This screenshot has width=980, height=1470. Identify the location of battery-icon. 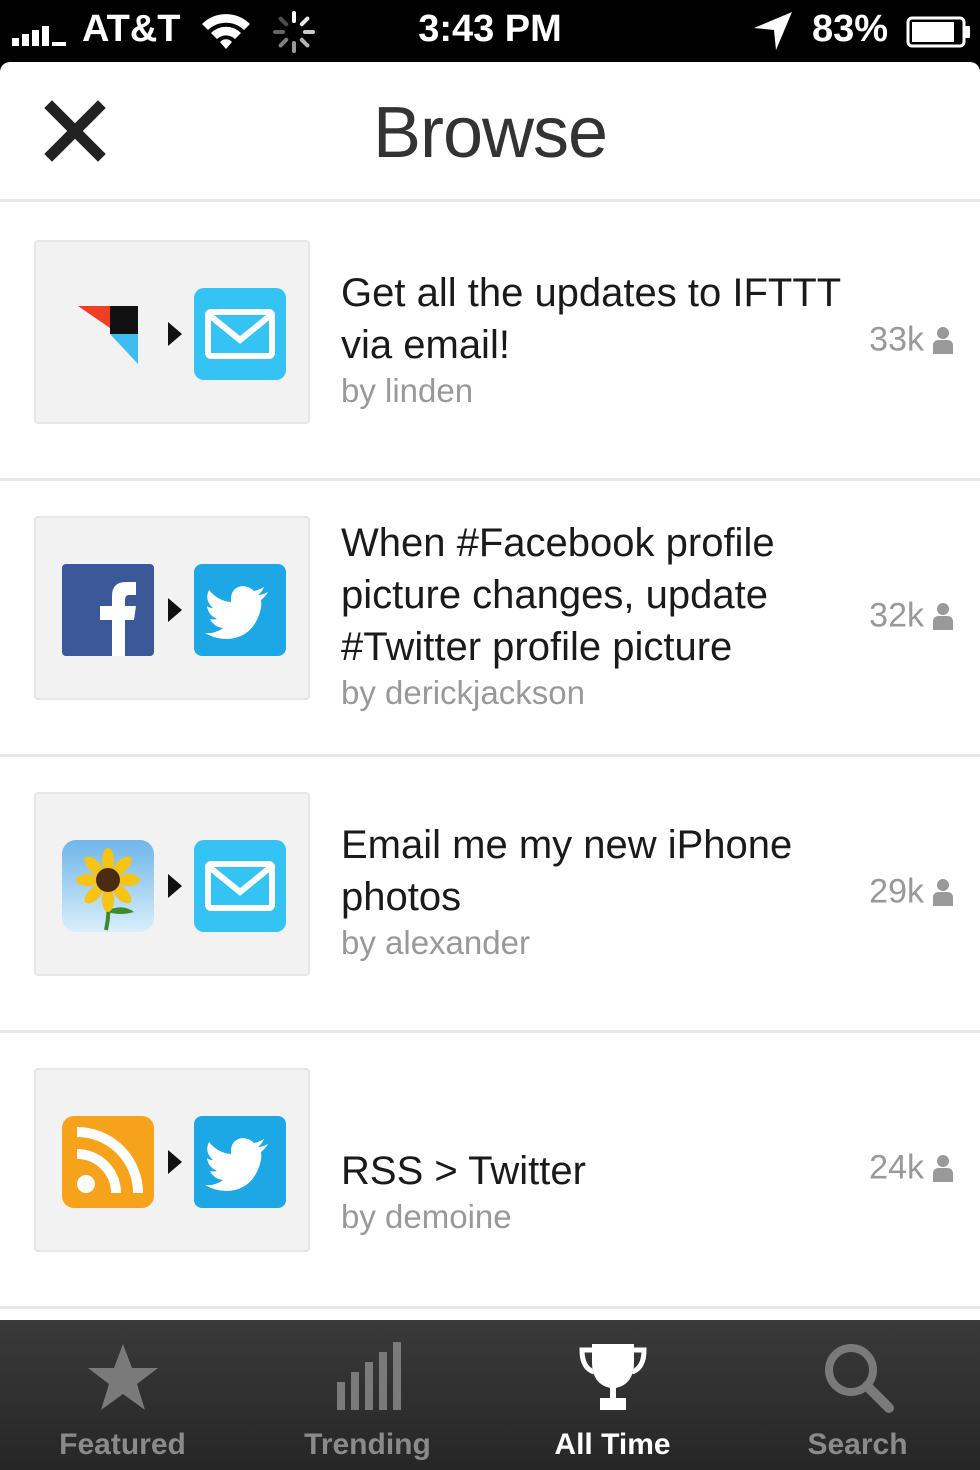
(938, 32).